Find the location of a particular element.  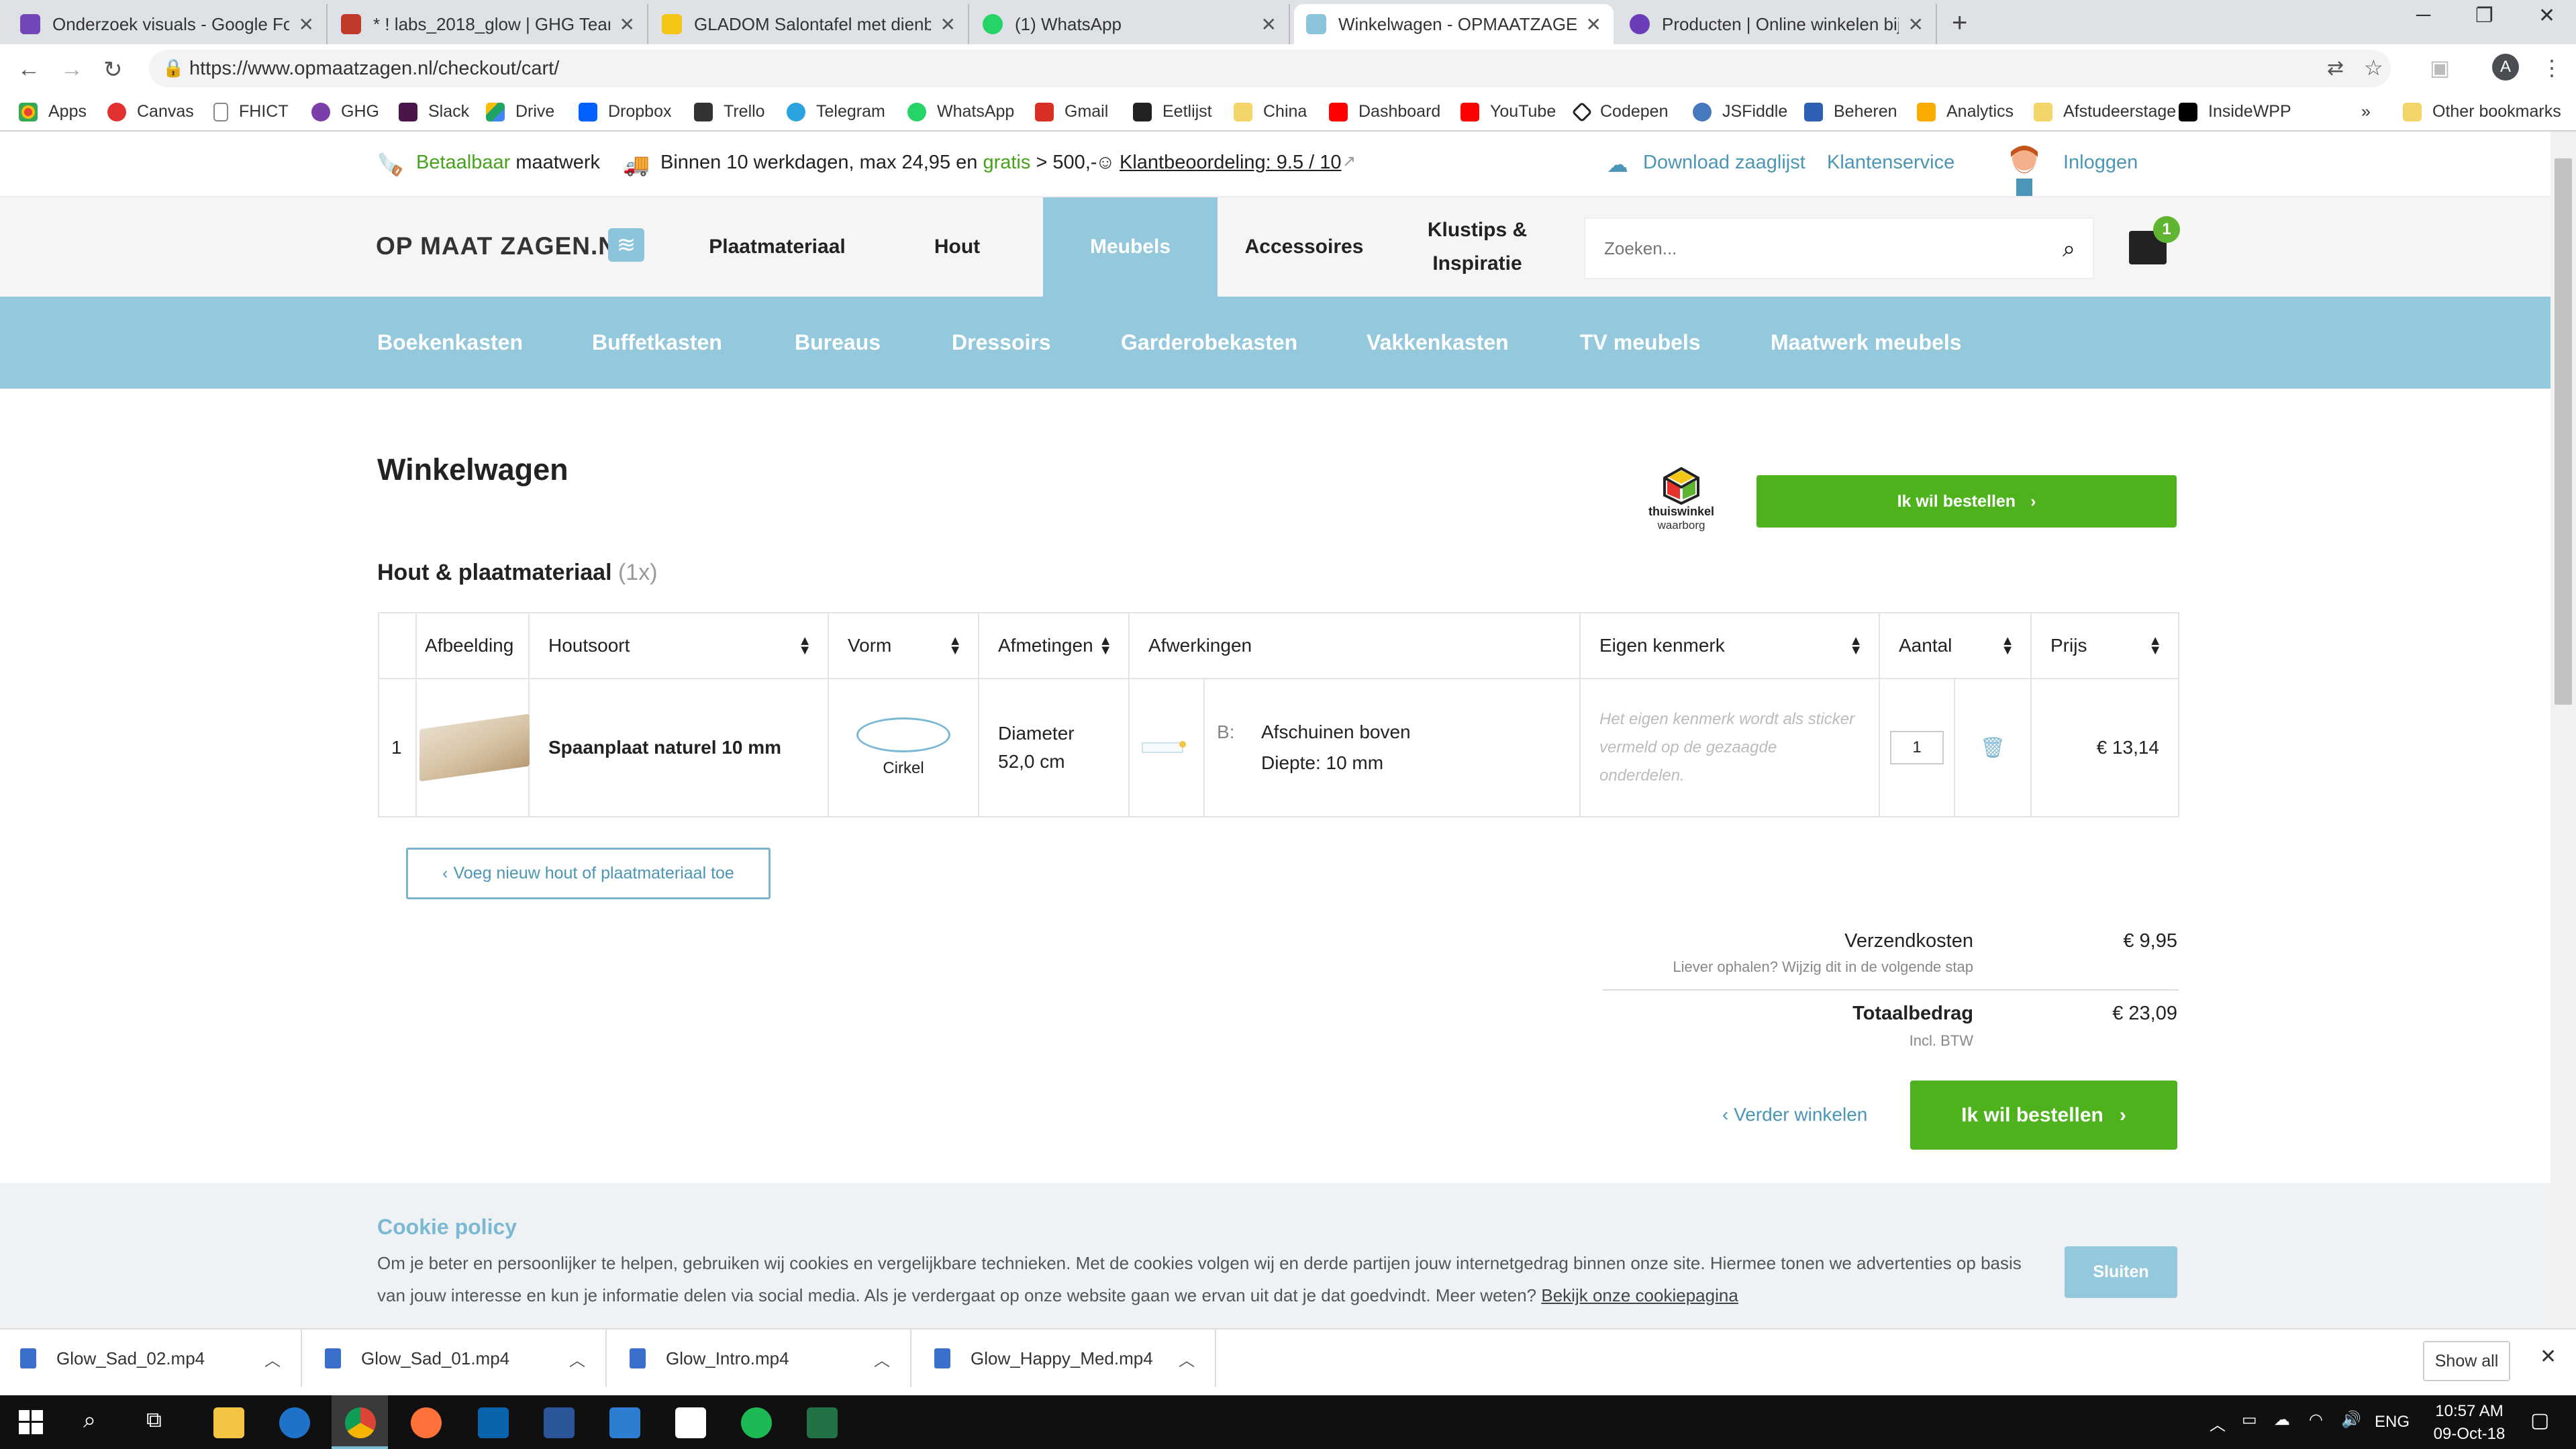

cookie-close-button: Sluiten is located at coordinates (2121, 1272).